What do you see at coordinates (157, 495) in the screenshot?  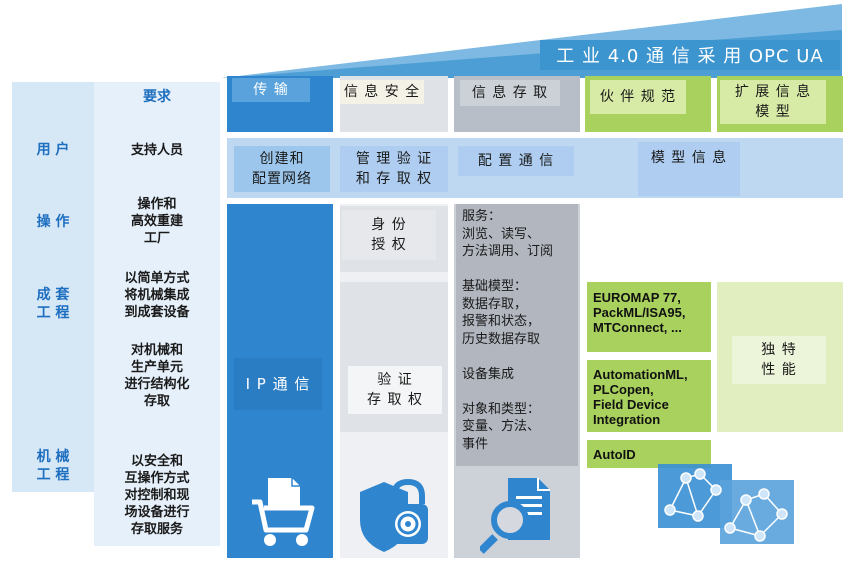 I see `requirement-item: 以安全和 互操作方式 对控制和现 场设备进行 存取服务` at bounding box center [157, 495].